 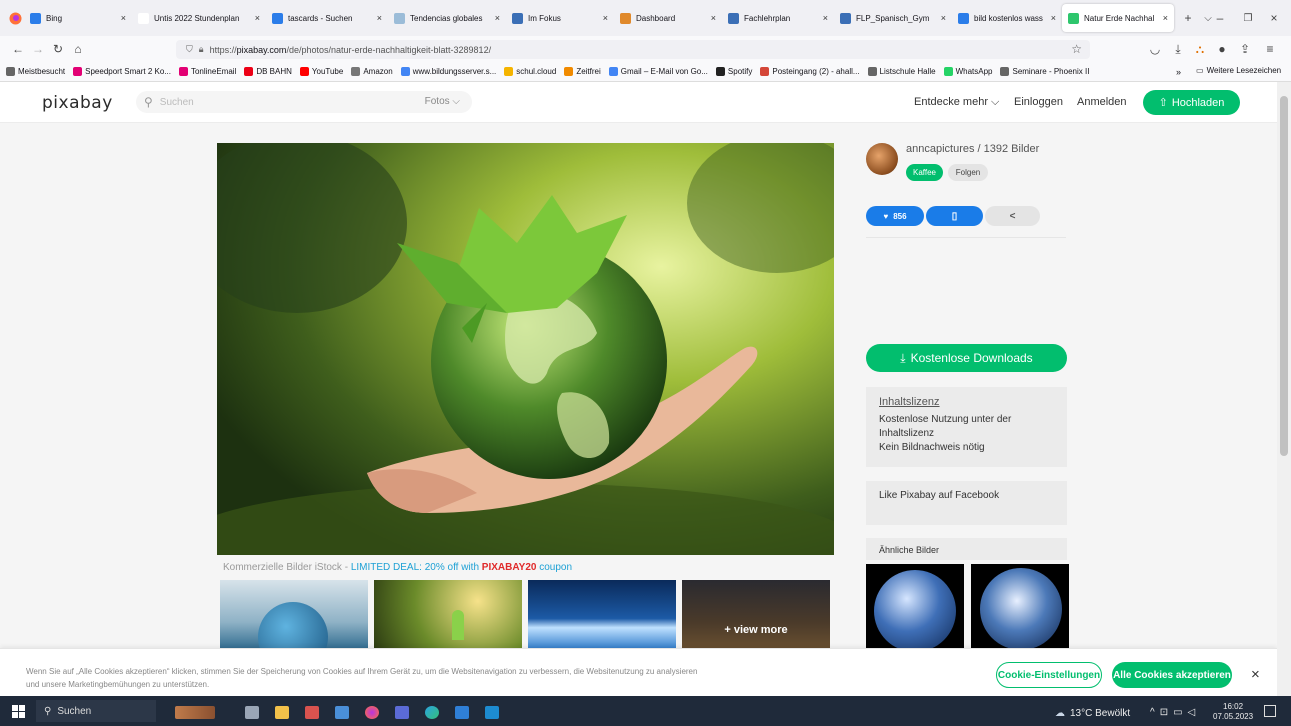 I want to click on cookie-settings-button: Cookie-Einstellungen, so click(x=1049, y=675).